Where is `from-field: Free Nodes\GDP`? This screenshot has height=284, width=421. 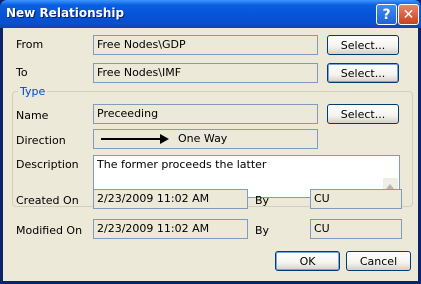 from-field: Free Nodes\GDP is located at coordinates (205, 45).